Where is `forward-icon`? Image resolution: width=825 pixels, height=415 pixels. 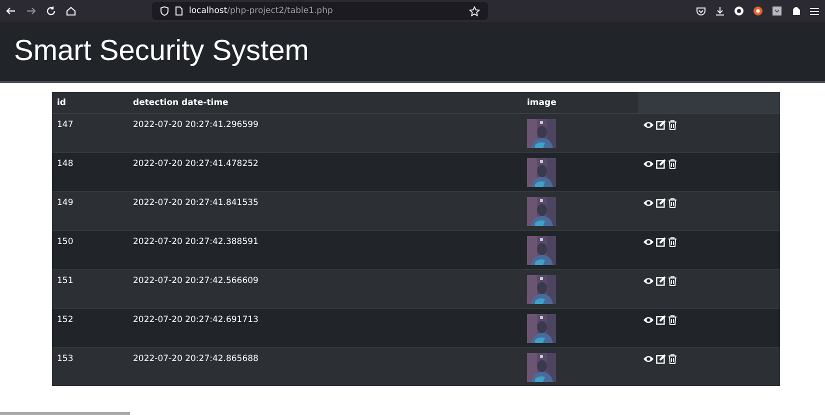
forward-icon is located at coordinates (31, 11).